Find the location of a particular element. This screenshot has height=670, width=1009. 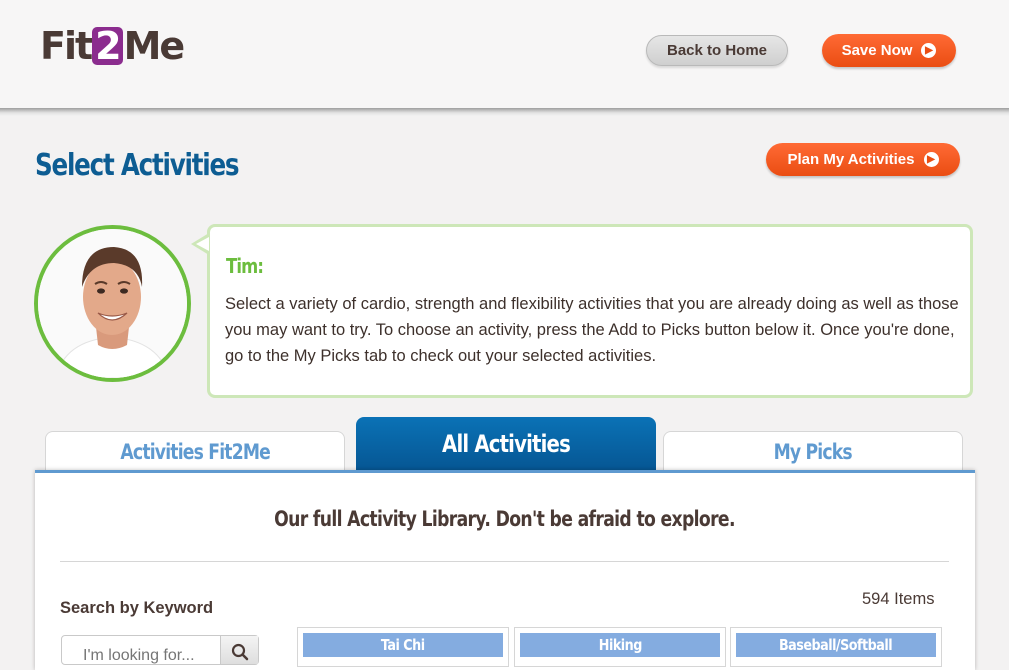

activity-card-tai-chi: Tai Chi is located at coordinates (403, 647).